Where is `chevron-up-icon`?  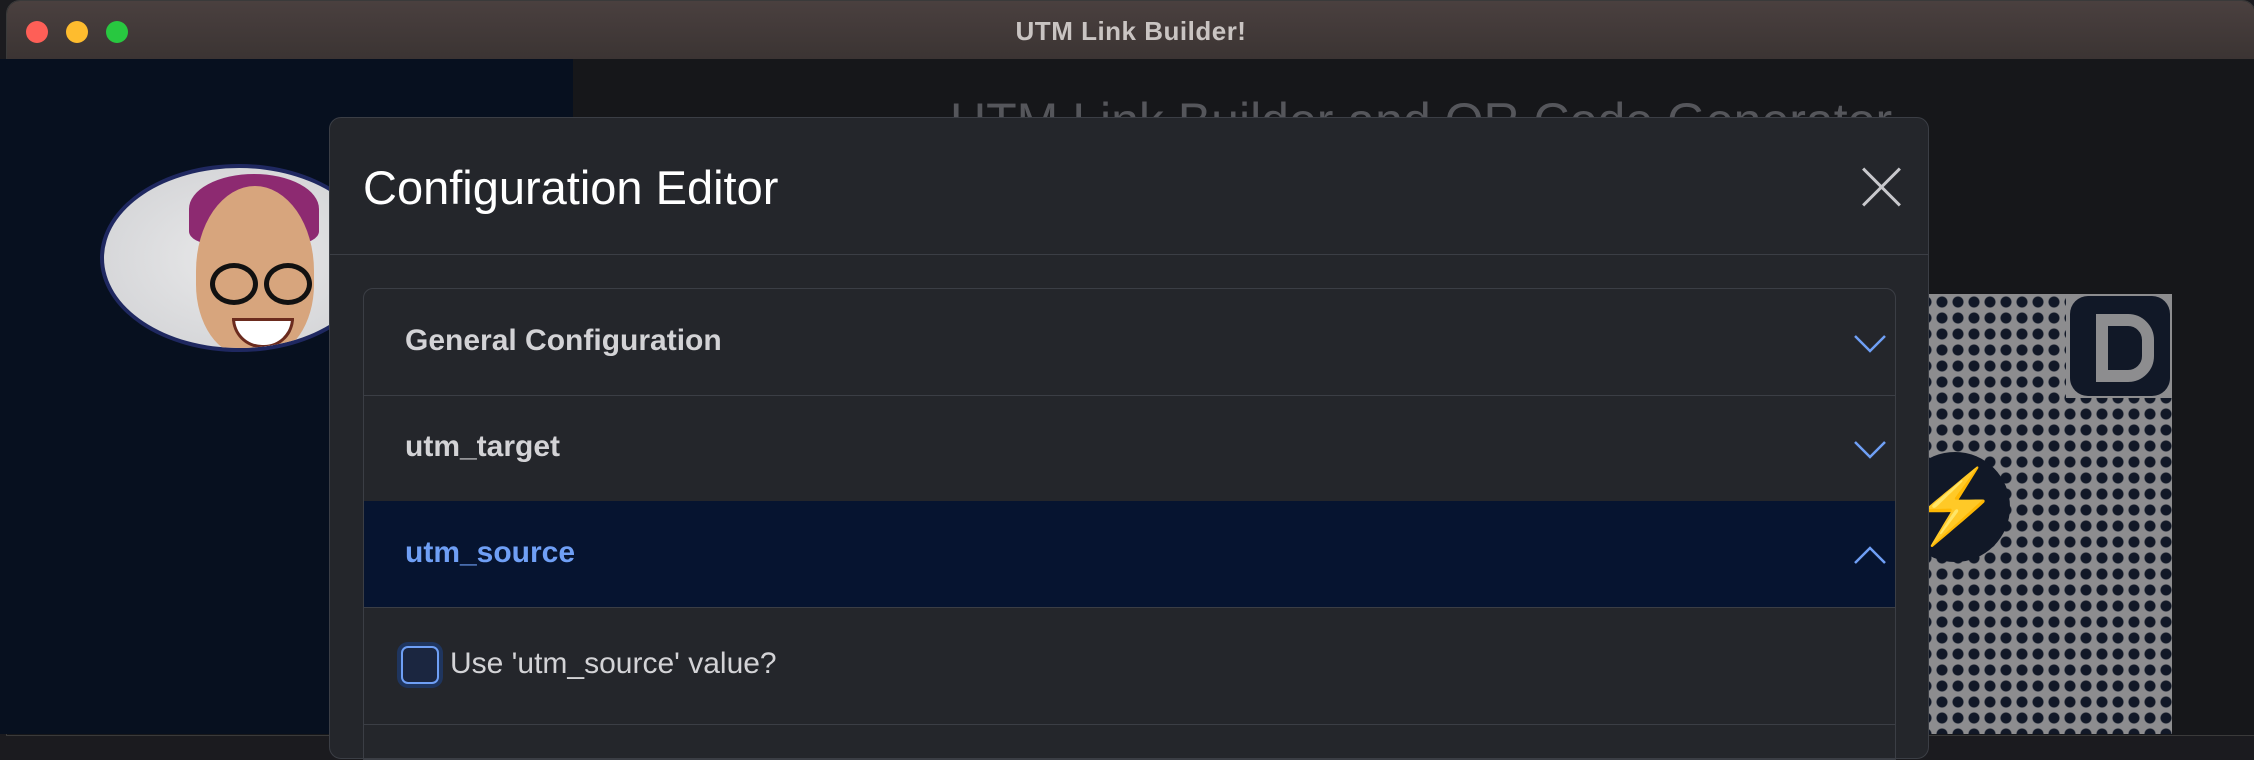 chevron-up-icon is located at coordinates (1870, 555).